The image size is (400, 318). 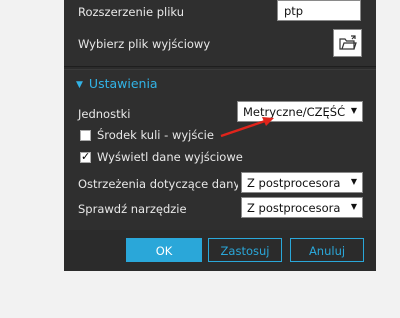 I want to click on select-output-file-label: Wybierz plik wyjściowy, so click(x=144, y=44).